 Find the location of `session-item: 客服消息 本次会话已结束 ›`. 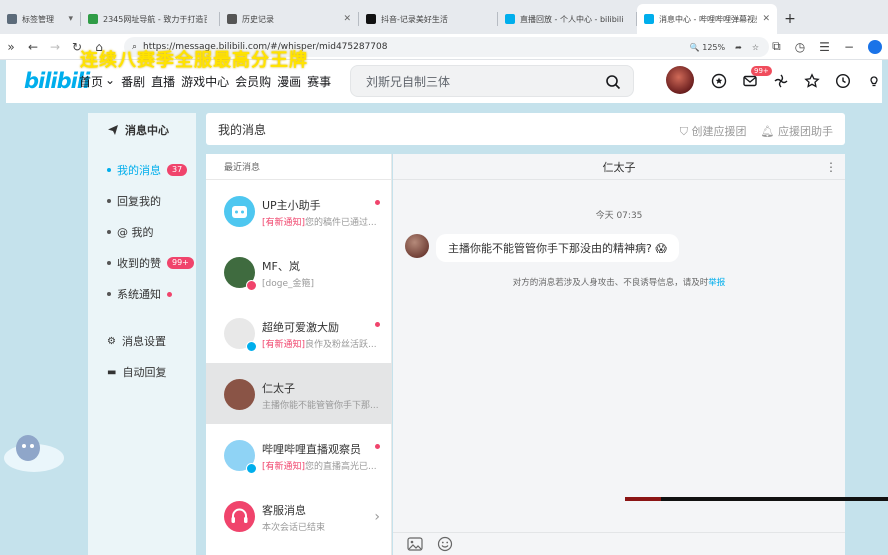

session-item: 客服消息 本次会话已结束 › is located at coordinates (299, 515).